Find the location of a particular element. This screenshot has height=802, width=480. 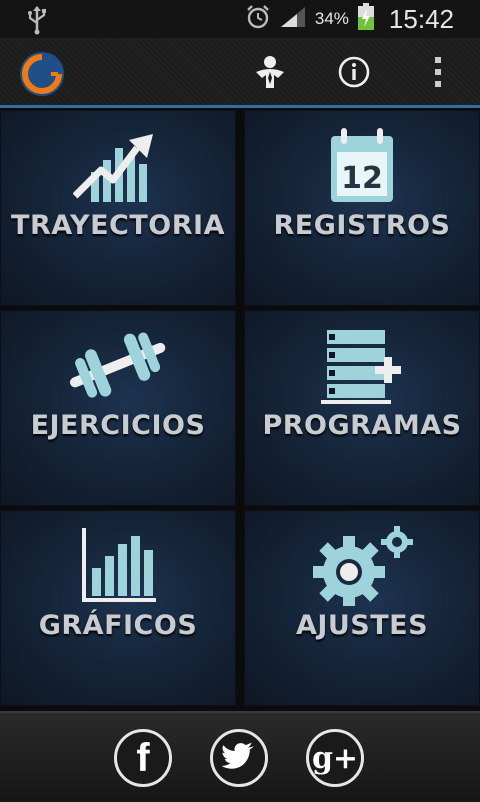

social-bar: f g+ is located at coordinates (240, 756).